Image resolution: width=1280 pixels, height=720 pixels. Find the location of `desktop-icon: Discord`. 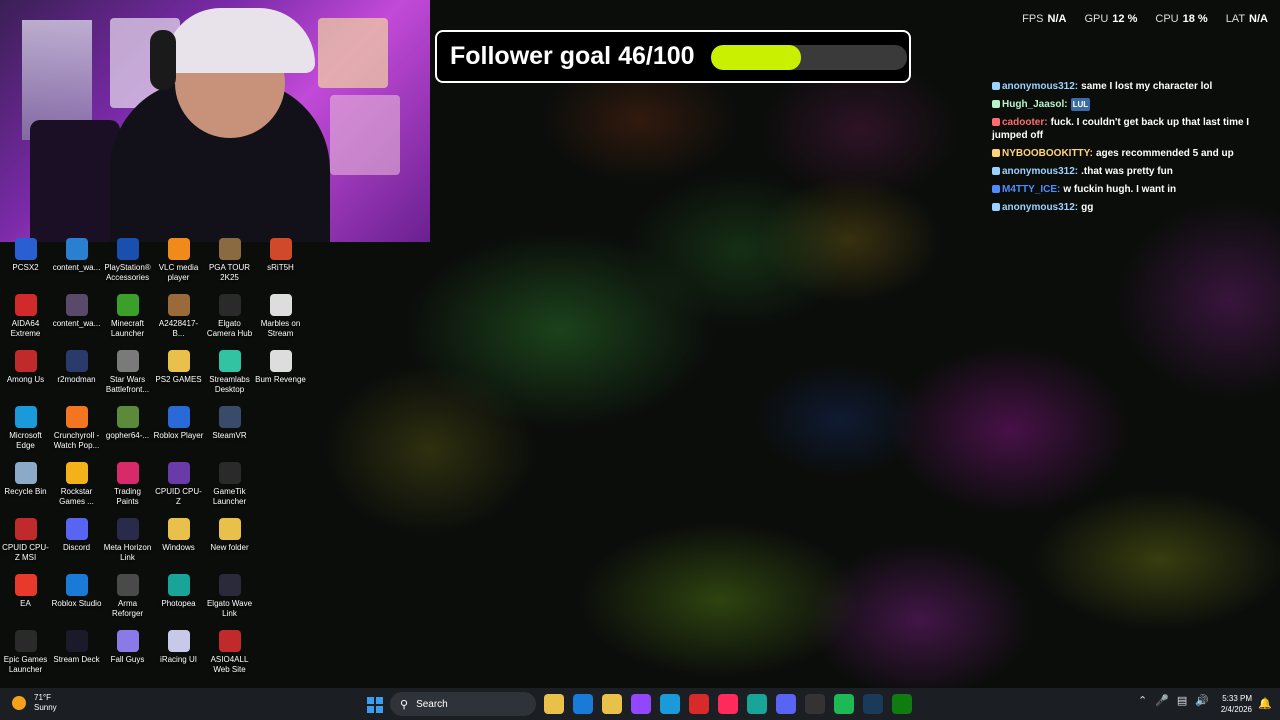

desktop-icon: Discord is located at coordinates (76, 535).